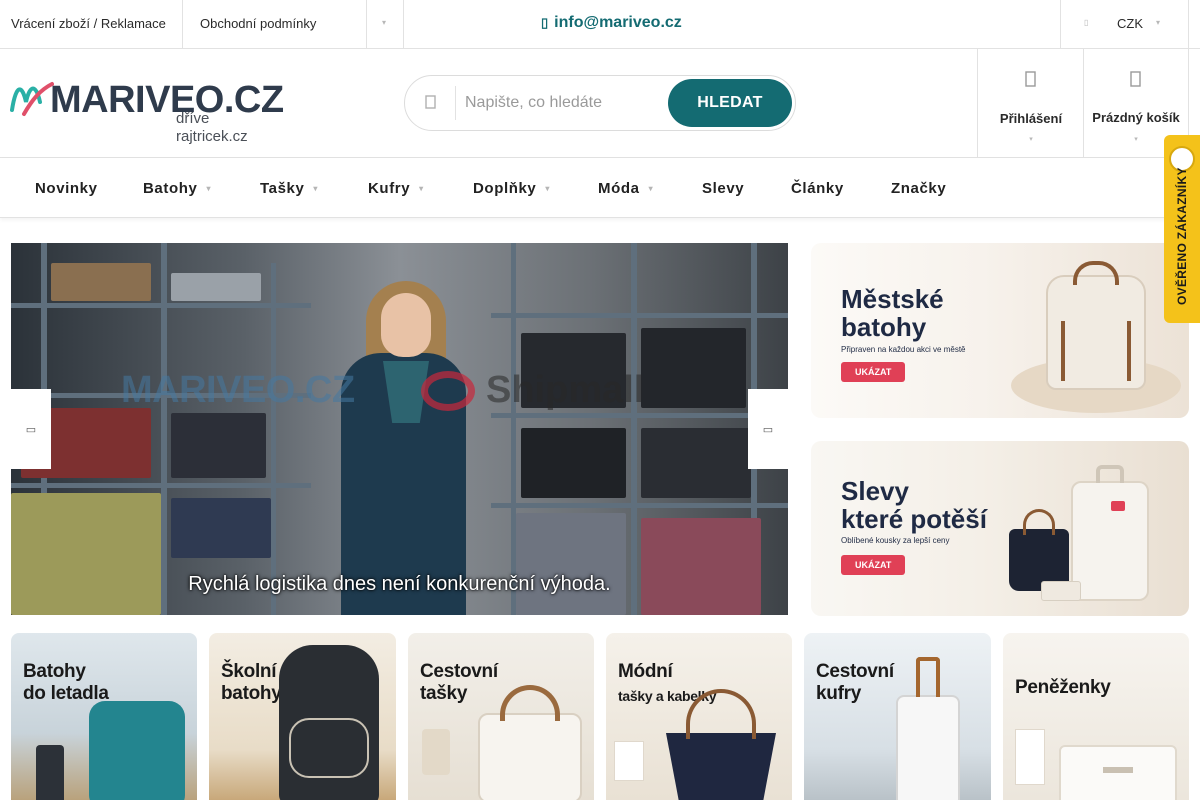 This screenshot has width=1200, height=800. I want to click on currency-select: CZK, so click(1130, 23).